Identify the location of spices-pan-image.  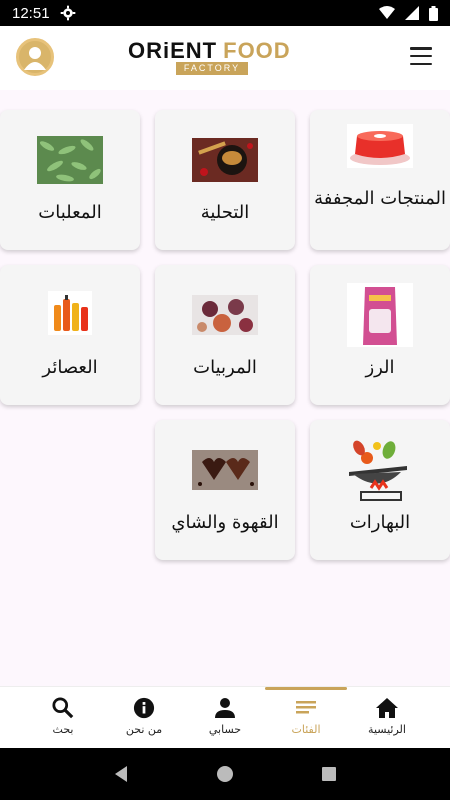
(378, 470).